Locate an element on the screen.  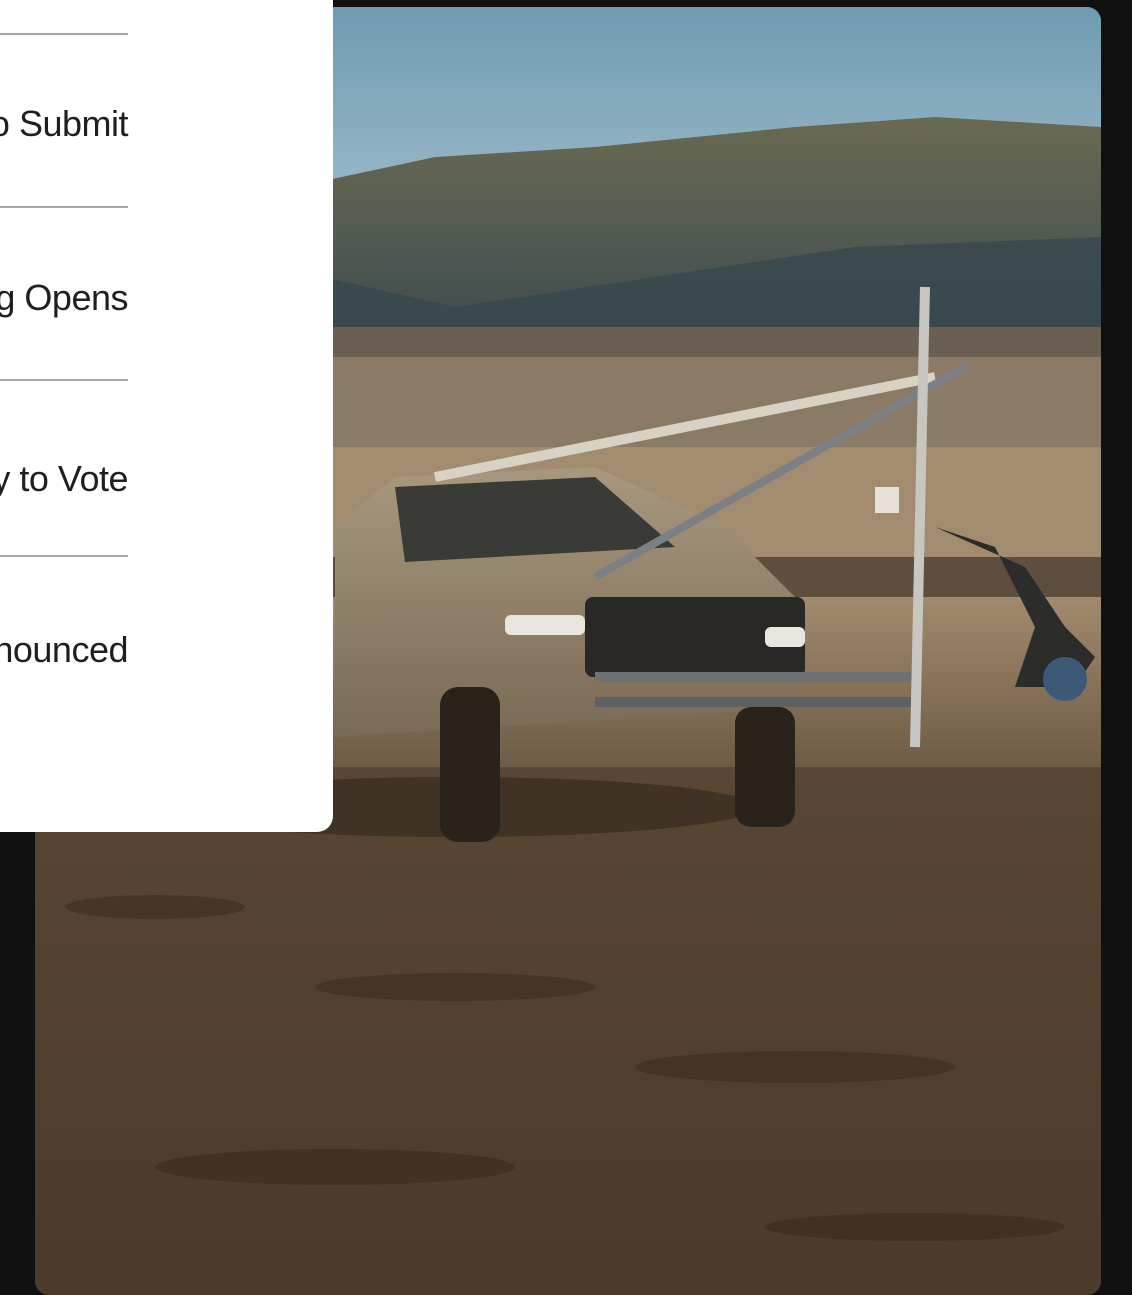
menu-item-how-to-submit: How to Submit is located at coordinates (64, 124).